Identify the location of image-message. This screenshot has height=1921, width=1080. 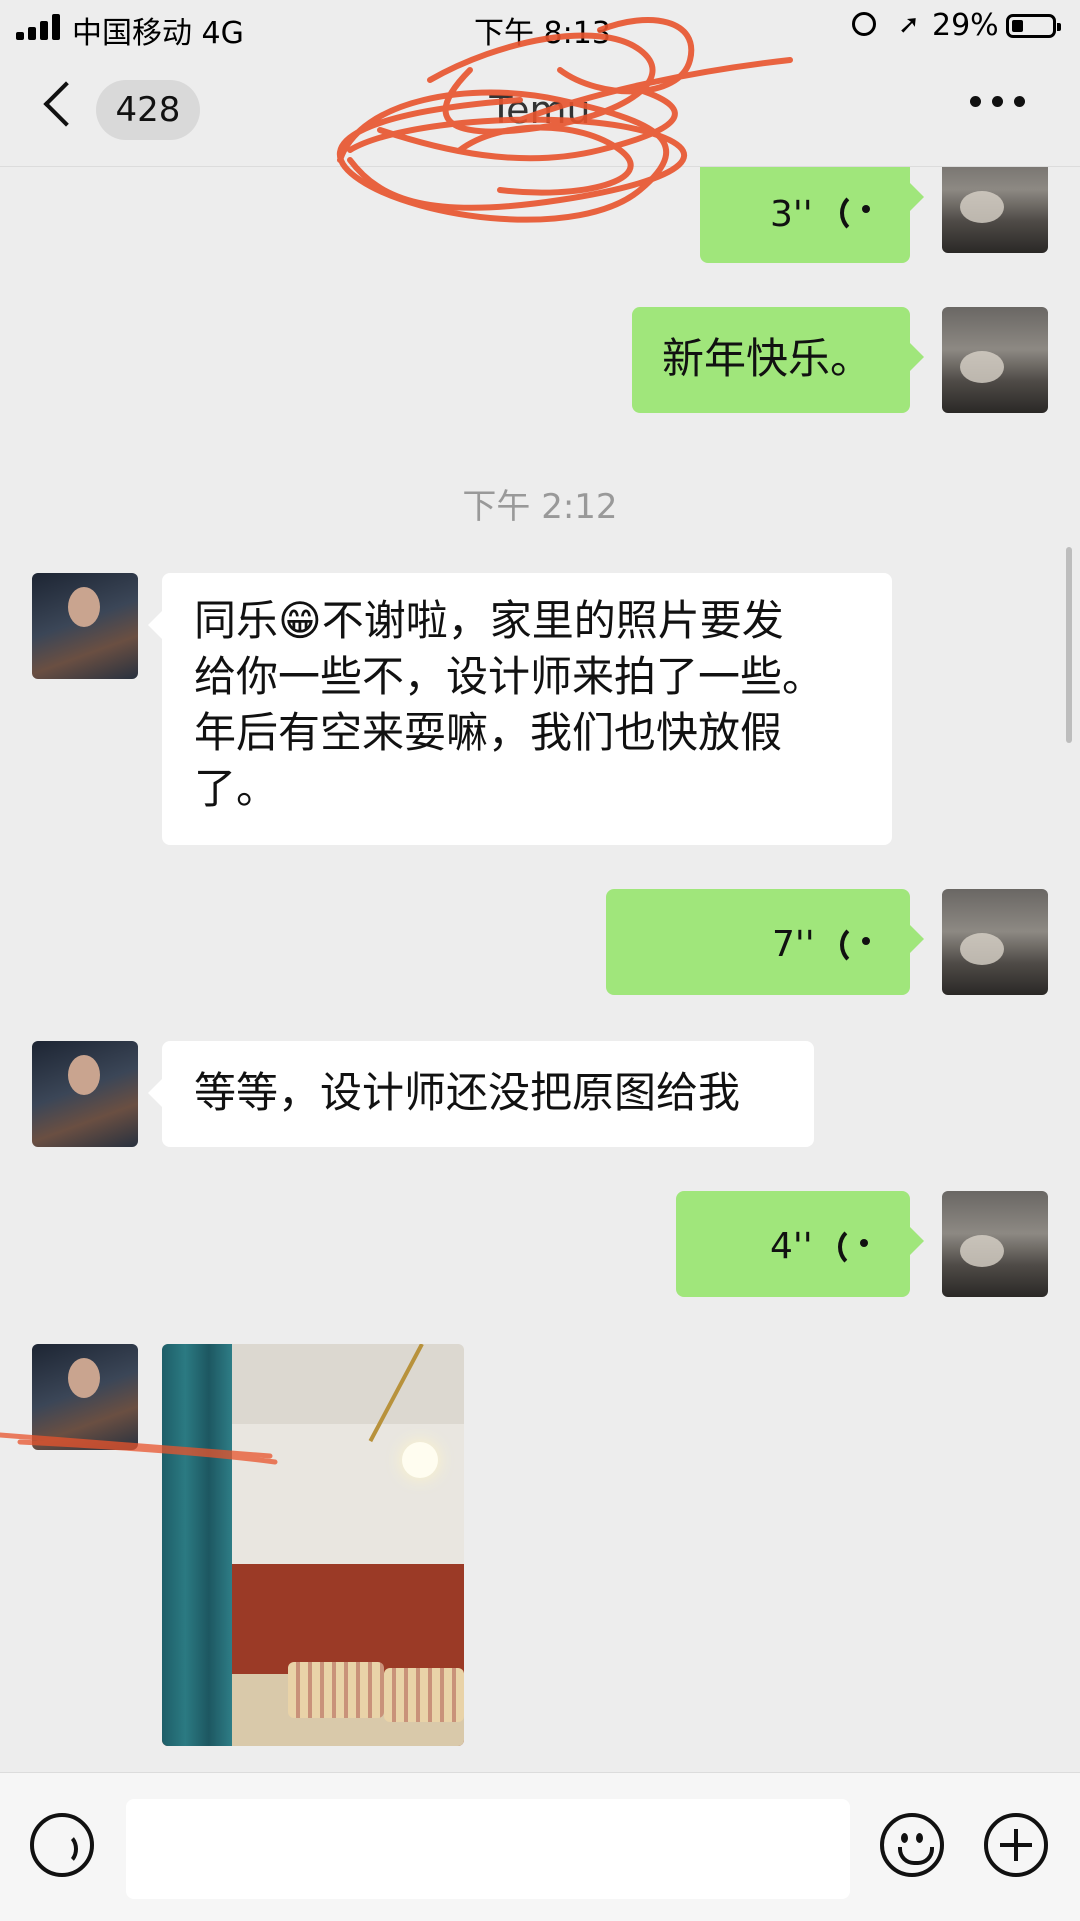
(313, 1545).